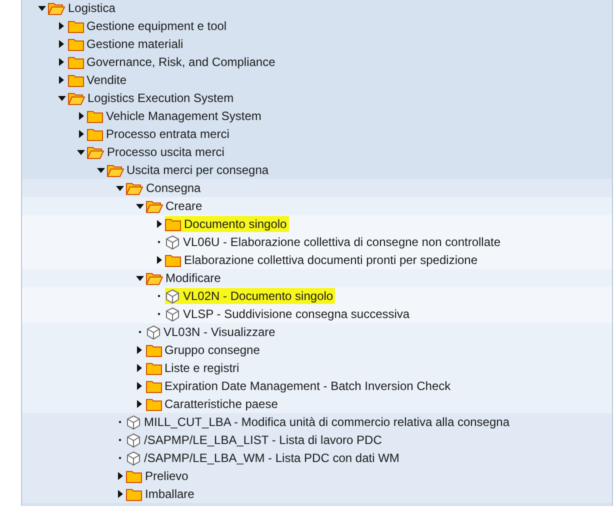  I want to click on folder-item: Gruppo consegne, so click(204, 350).